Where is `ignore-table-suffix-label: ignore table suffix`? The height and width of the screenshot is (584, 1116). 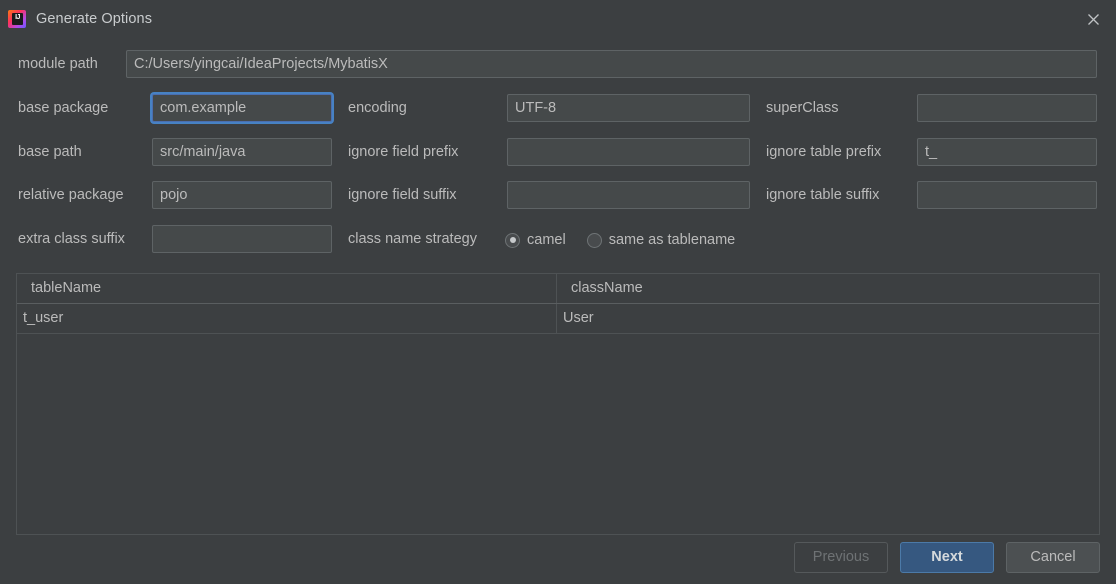 ignore-table-suffix-label: ignore table suffix is located at coordinates (823, 195).